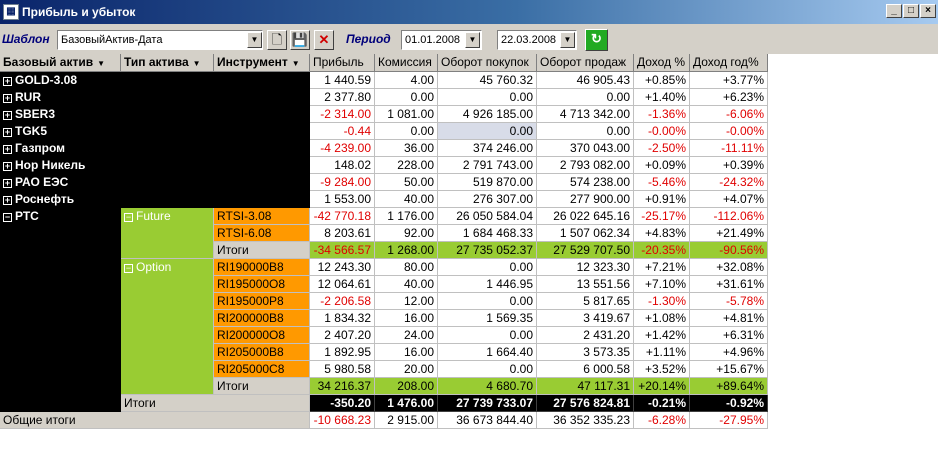 The image size is (938, 471). I want to click on new-template-button: 🗋, so click(277, 40).